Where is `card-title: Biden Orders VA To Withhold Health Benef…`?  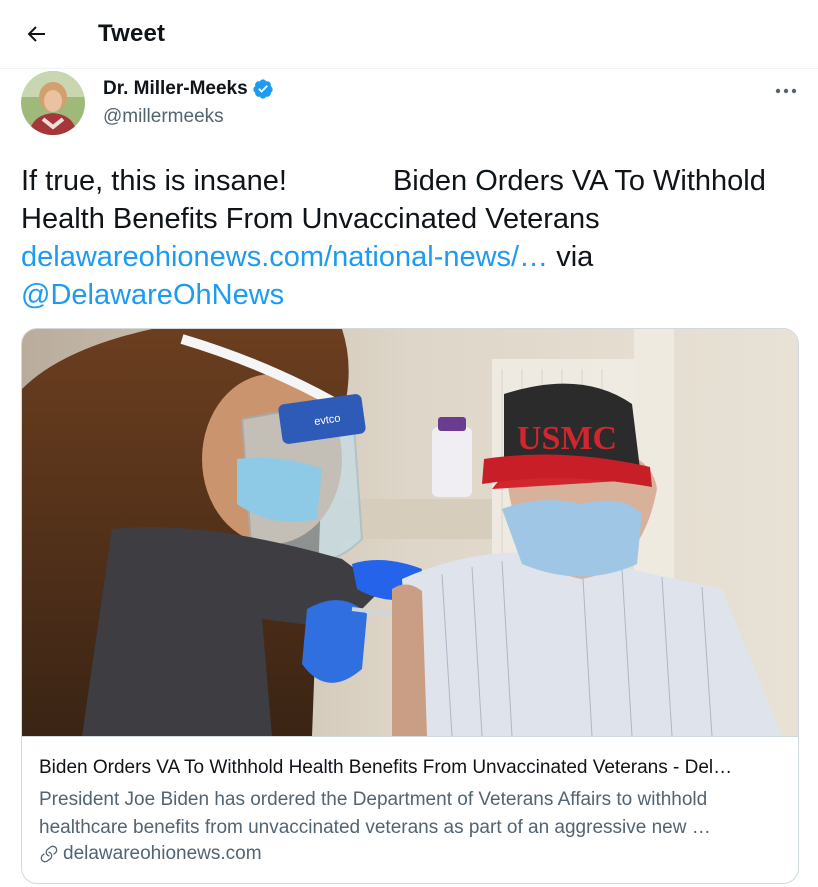 card-title: Biden Orders VA To Withhold Health Benef… is located at coordinates (411, 768).